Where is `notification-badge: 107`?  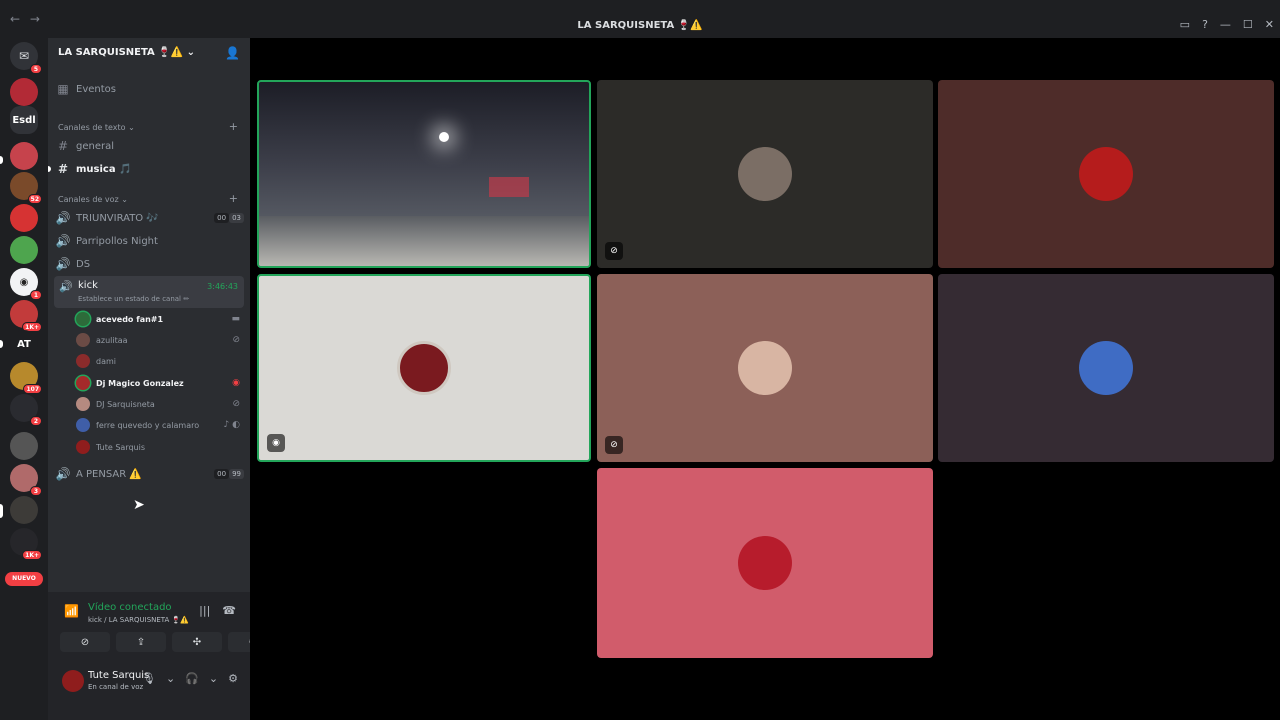 notification-badge: 107 is located at coordinates (32, 389).